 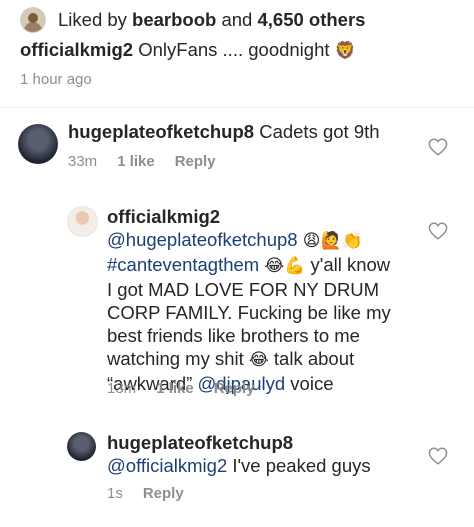 What do you see at coordinates (175, 388) in the screenshot?
I see `comment-2-likes: 1 like` at bounding box center [175, 388].